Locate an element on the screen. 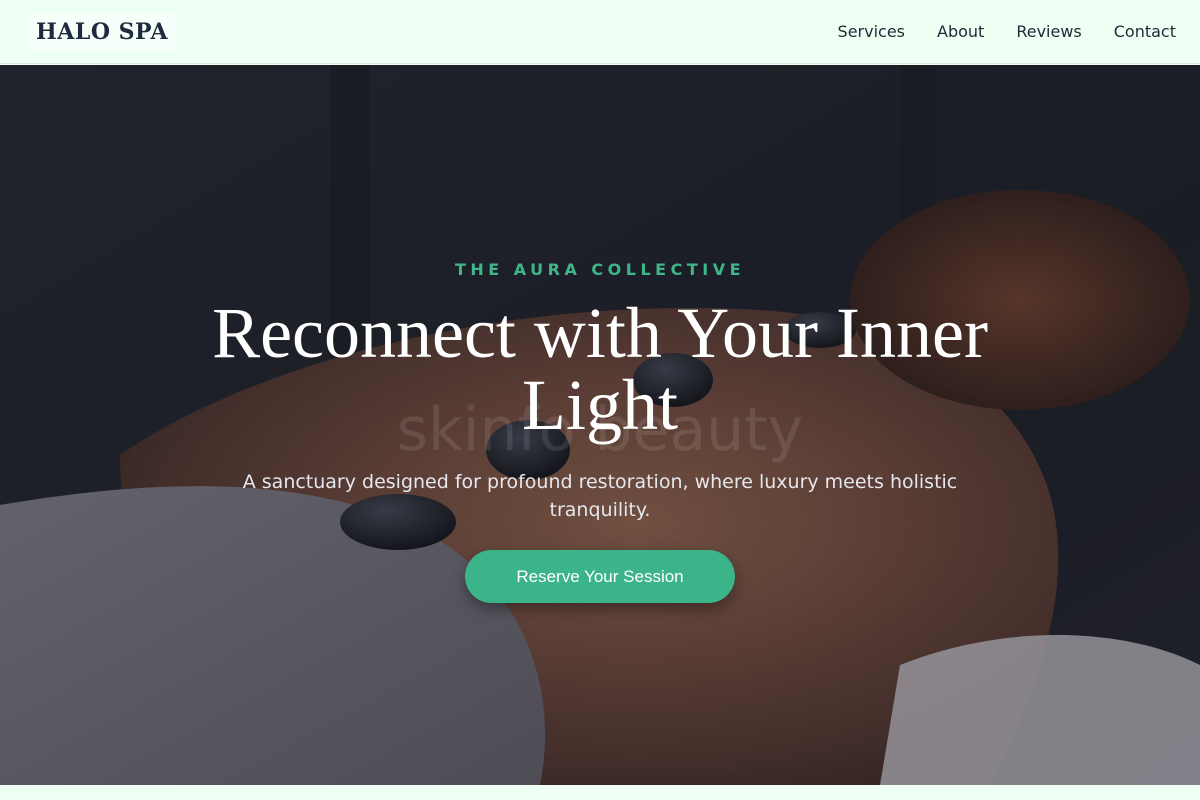 The image size is (1200, 800). hero-eyebrow: THE AURA COLLECTIVE is located at coordinates (600, 269).